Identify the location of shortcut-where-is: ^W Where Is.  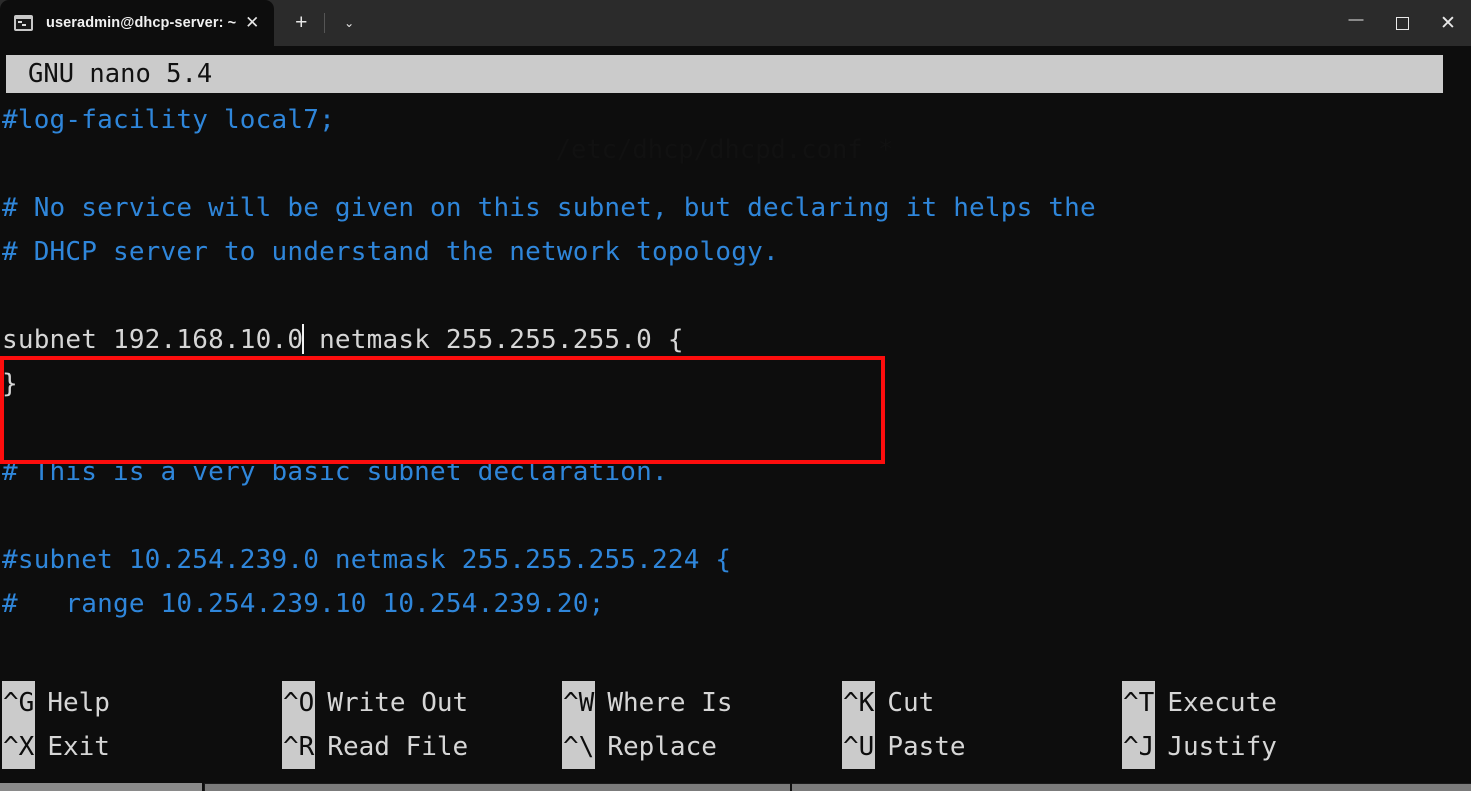
(702, 703).